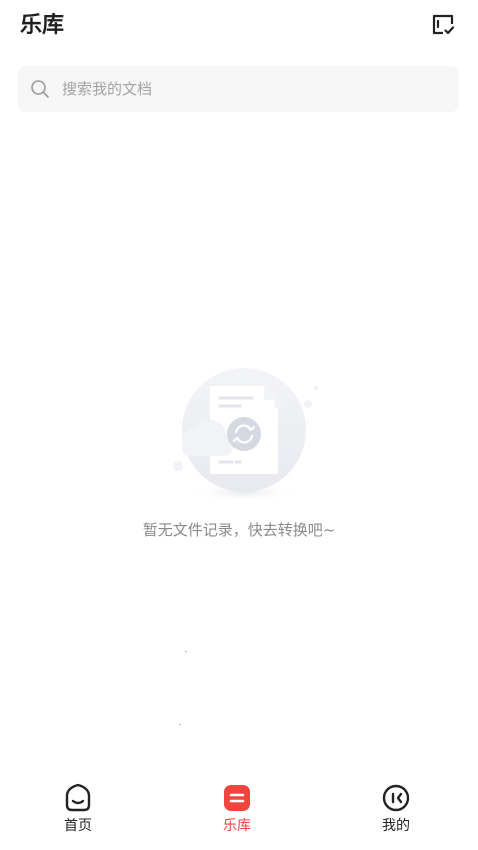  What do you see at coordinates (239, 27) in the screenshot?
I see `header-bar: 乐库` at bounding box center [239, 27].